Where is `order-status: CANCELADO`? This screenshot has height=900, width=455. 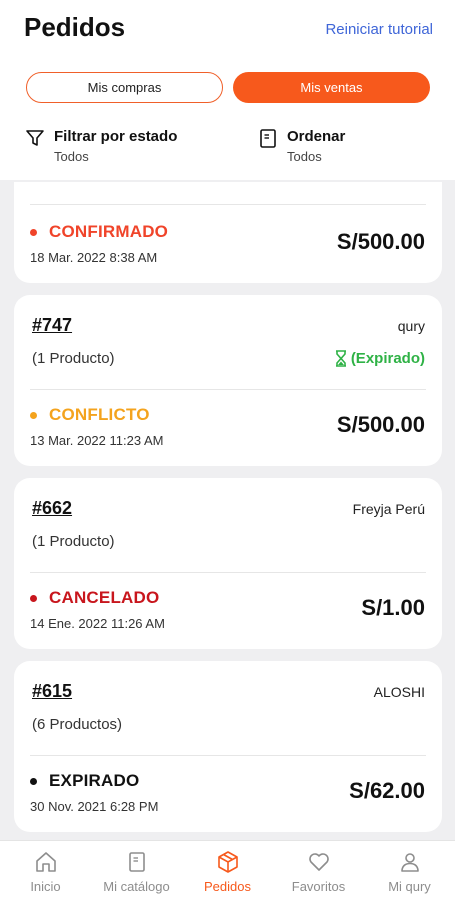 order-status: CANCELADO is located at coordinates (104, 597).